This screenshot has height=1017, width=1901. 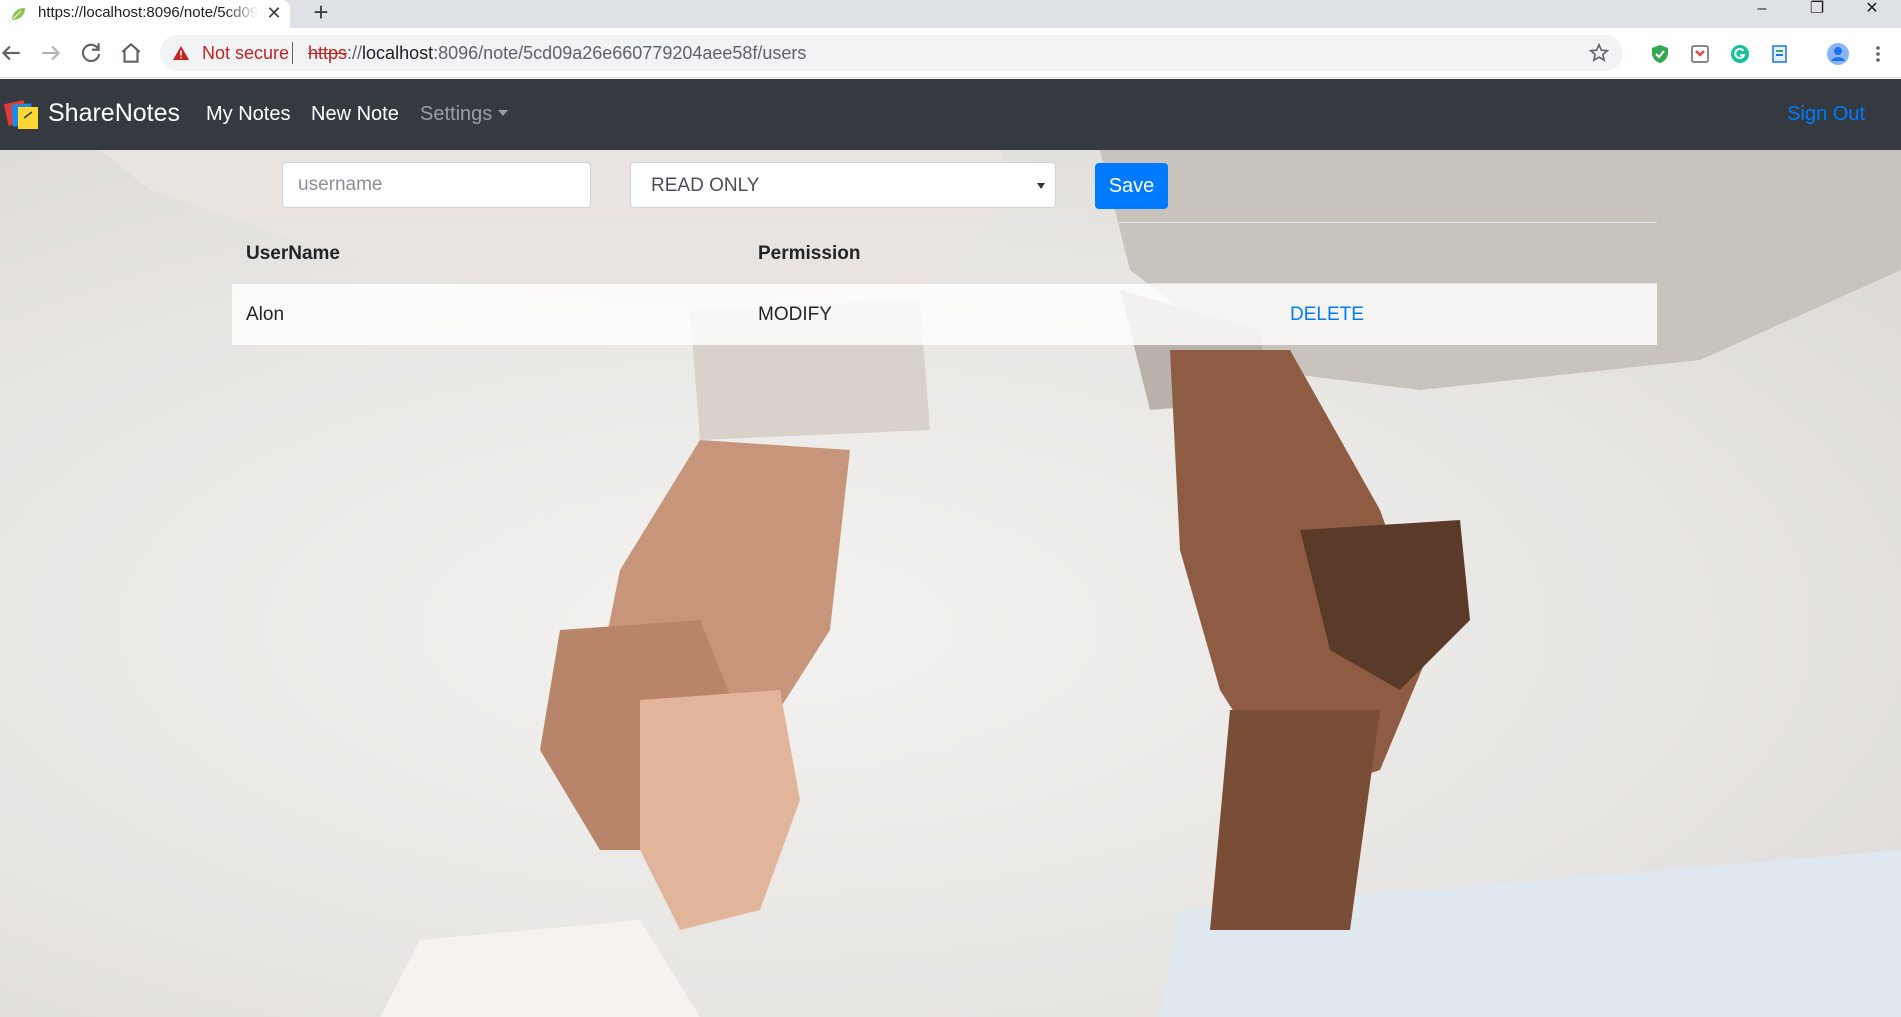 What do you see at coordinates (843, 185) in the screenshot?
I see `permission-select: READ ONLY` at bounding box center [843, 185].